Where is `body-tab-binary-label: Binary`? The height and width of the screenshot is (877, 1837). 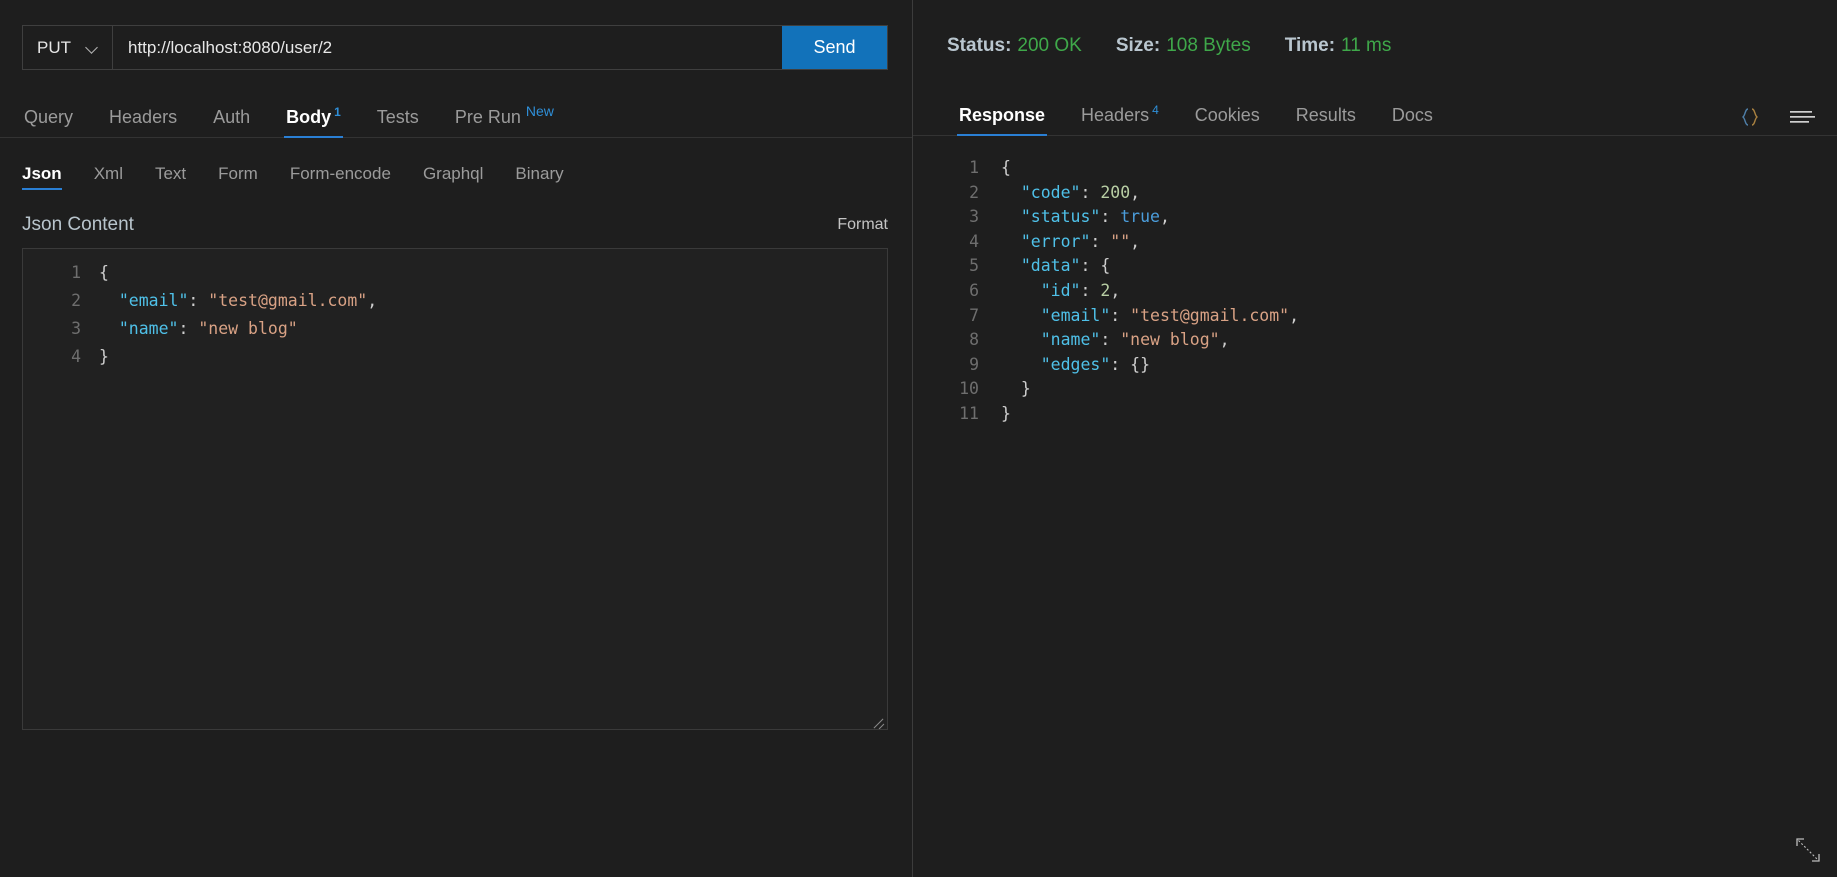
body-tab-binary-label: Binary is located at coordinates (539, 173).